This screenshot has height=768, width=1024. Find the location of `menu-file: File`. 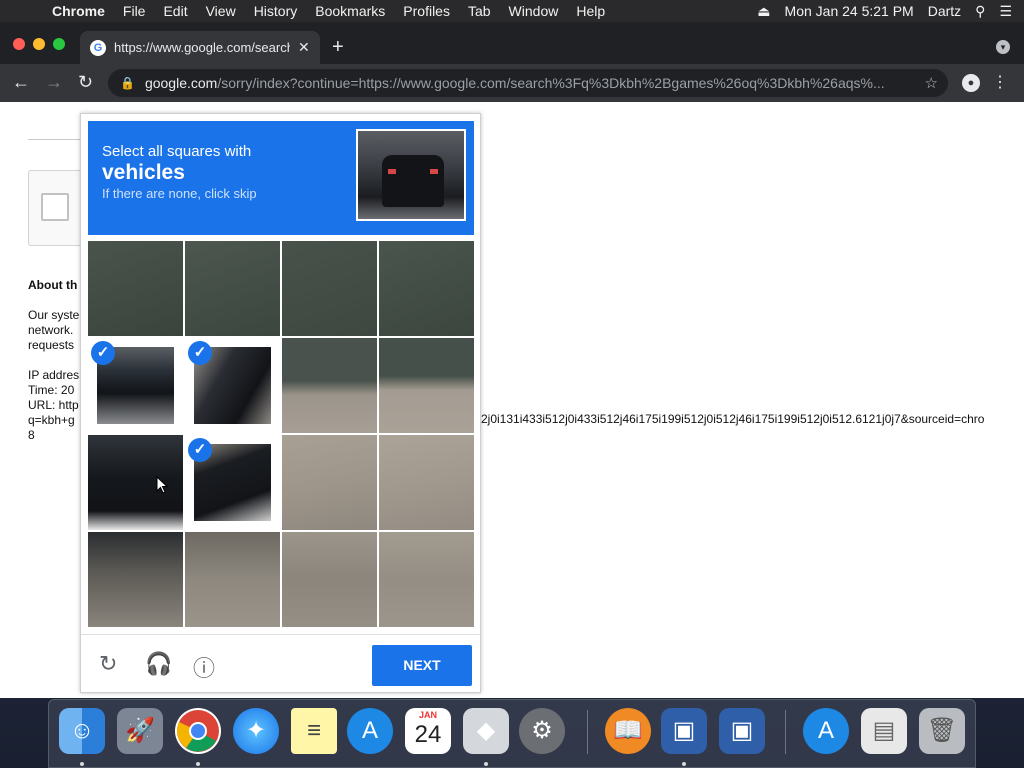

menu-file: File is located at coordinates (134, 11).